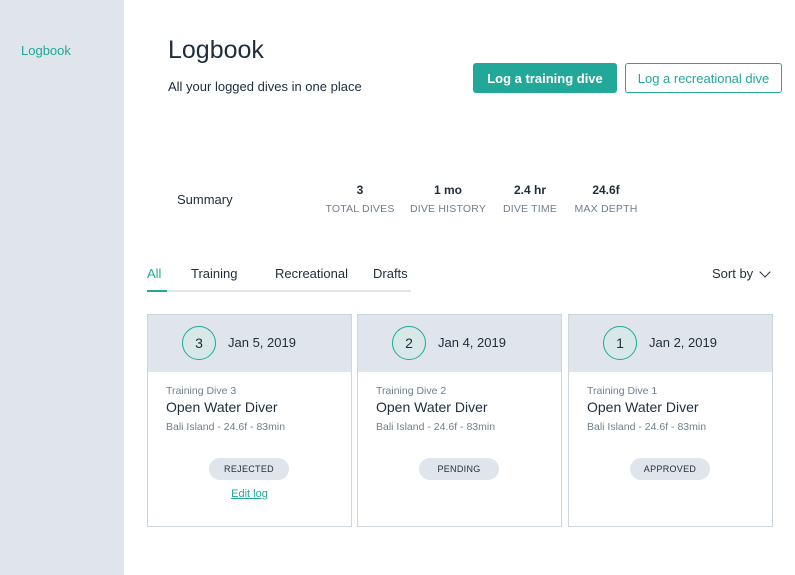  Describe the element at coordinates (459, 469) in the screenshot. I see `status-badge: PENDING` at that location.